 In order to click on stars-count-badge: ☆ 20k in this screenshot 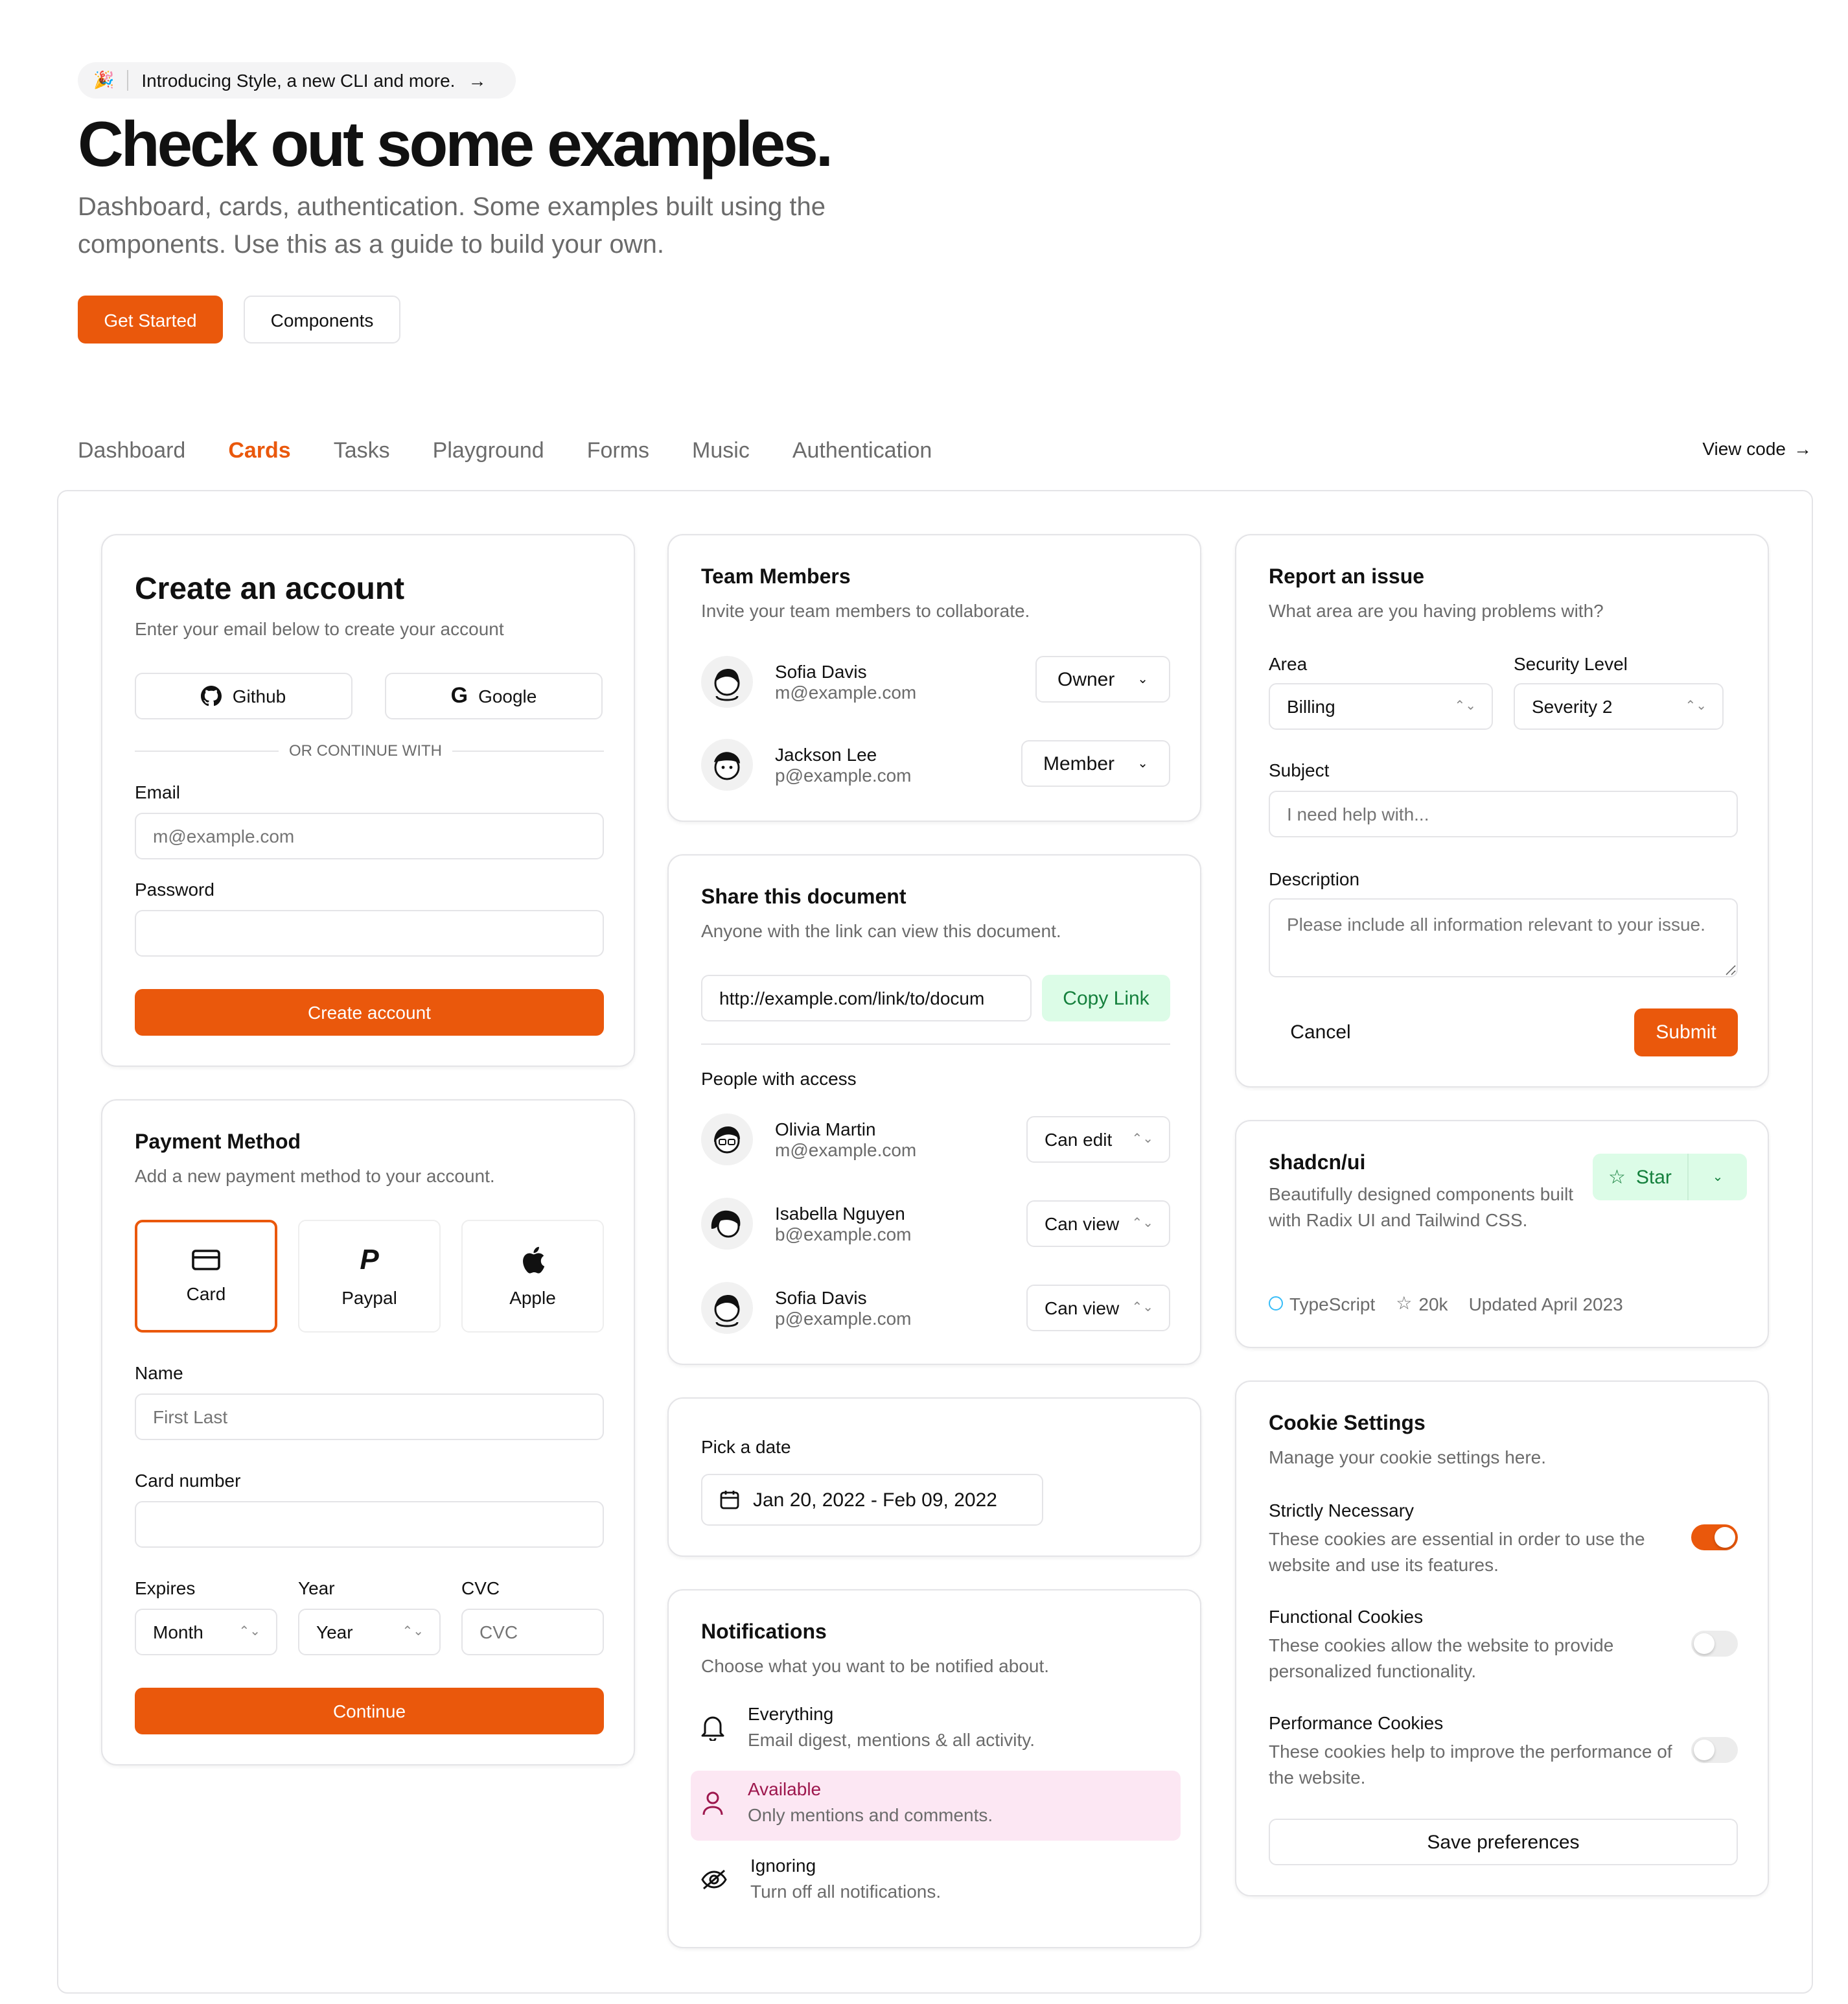, I will do `click(1422, 1303)`.